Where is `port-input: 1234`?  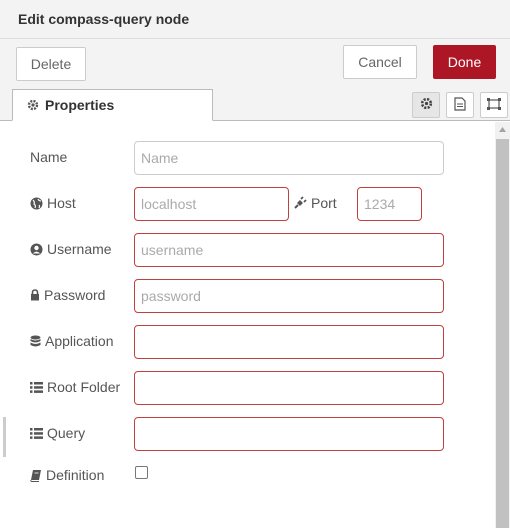
port-input: 1234 is located at coordinates (389, 204).